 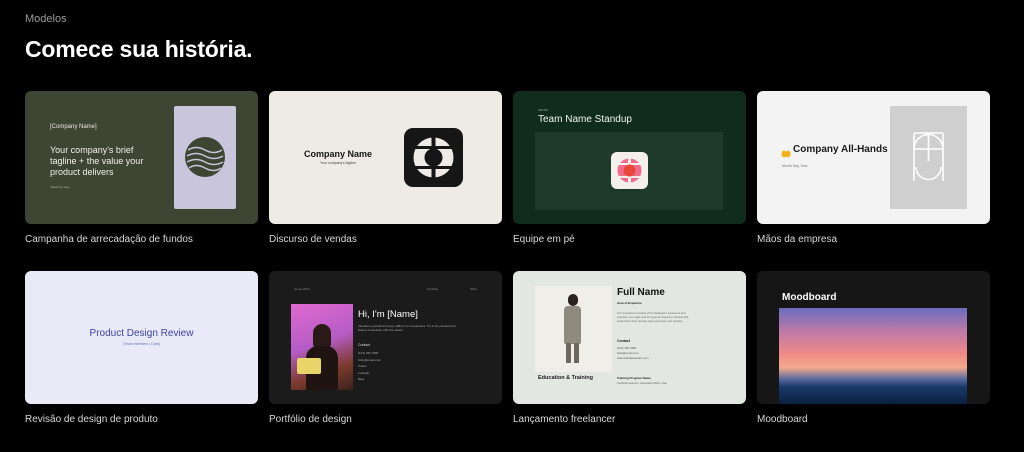 I want to click on thumb-edu: Education & Training, so click(x=566, y=378).